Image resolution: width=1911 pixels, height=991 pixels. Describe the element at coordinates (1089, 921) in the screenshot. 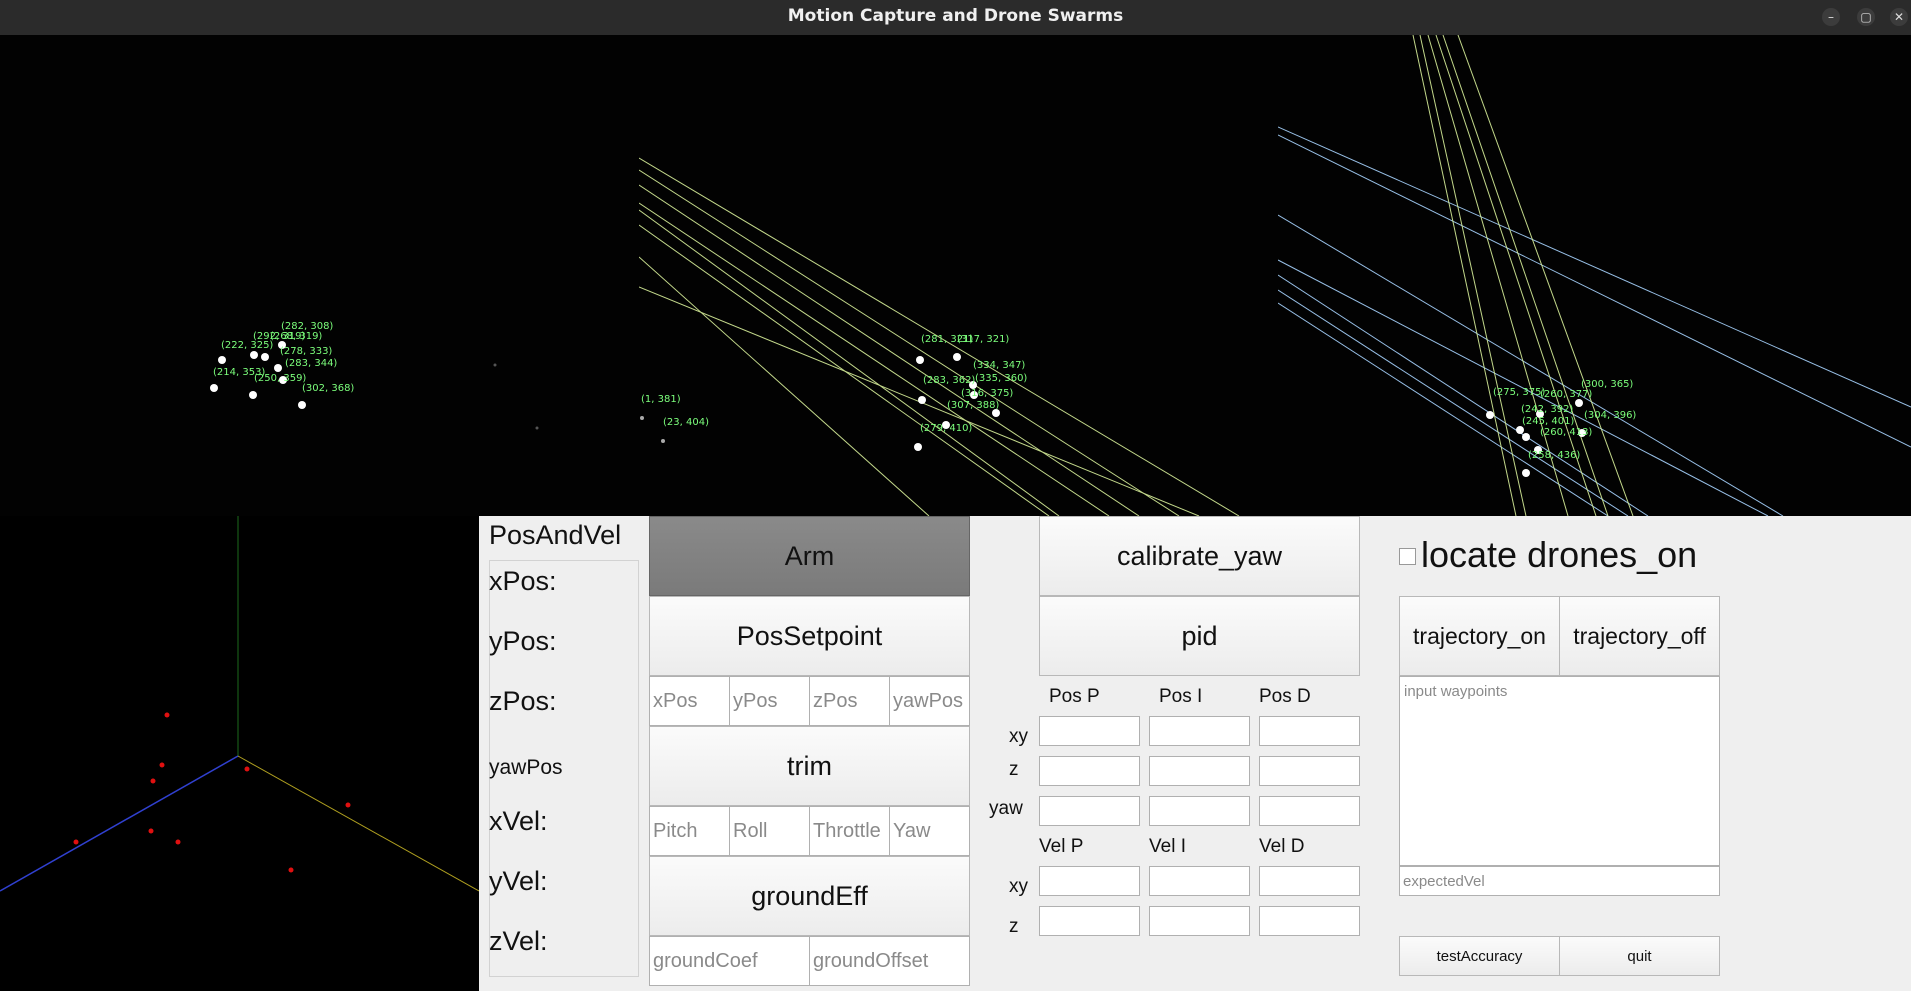

I see `vel-p-z-input` at that location.